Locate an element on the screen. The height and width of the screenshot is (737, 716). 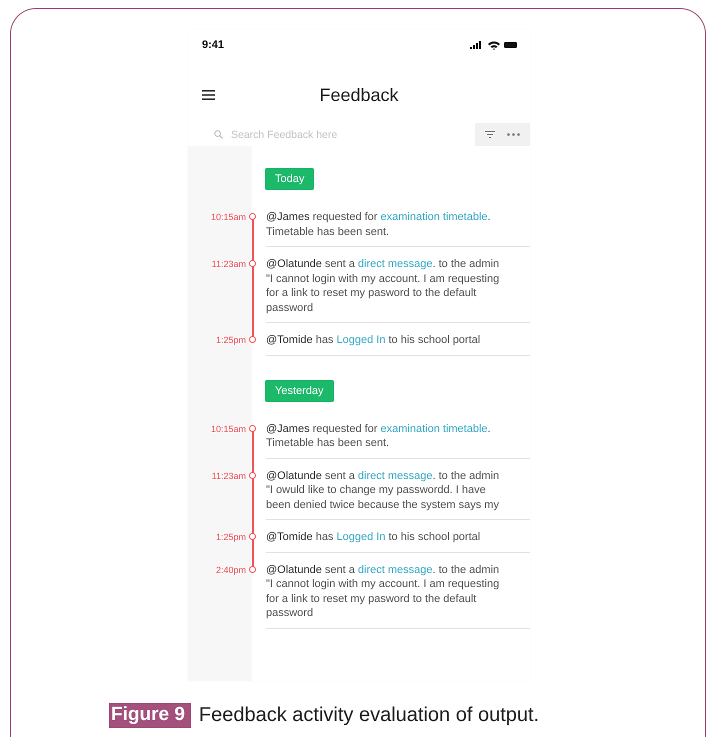
more-icon is located at coordinates (513, 134).